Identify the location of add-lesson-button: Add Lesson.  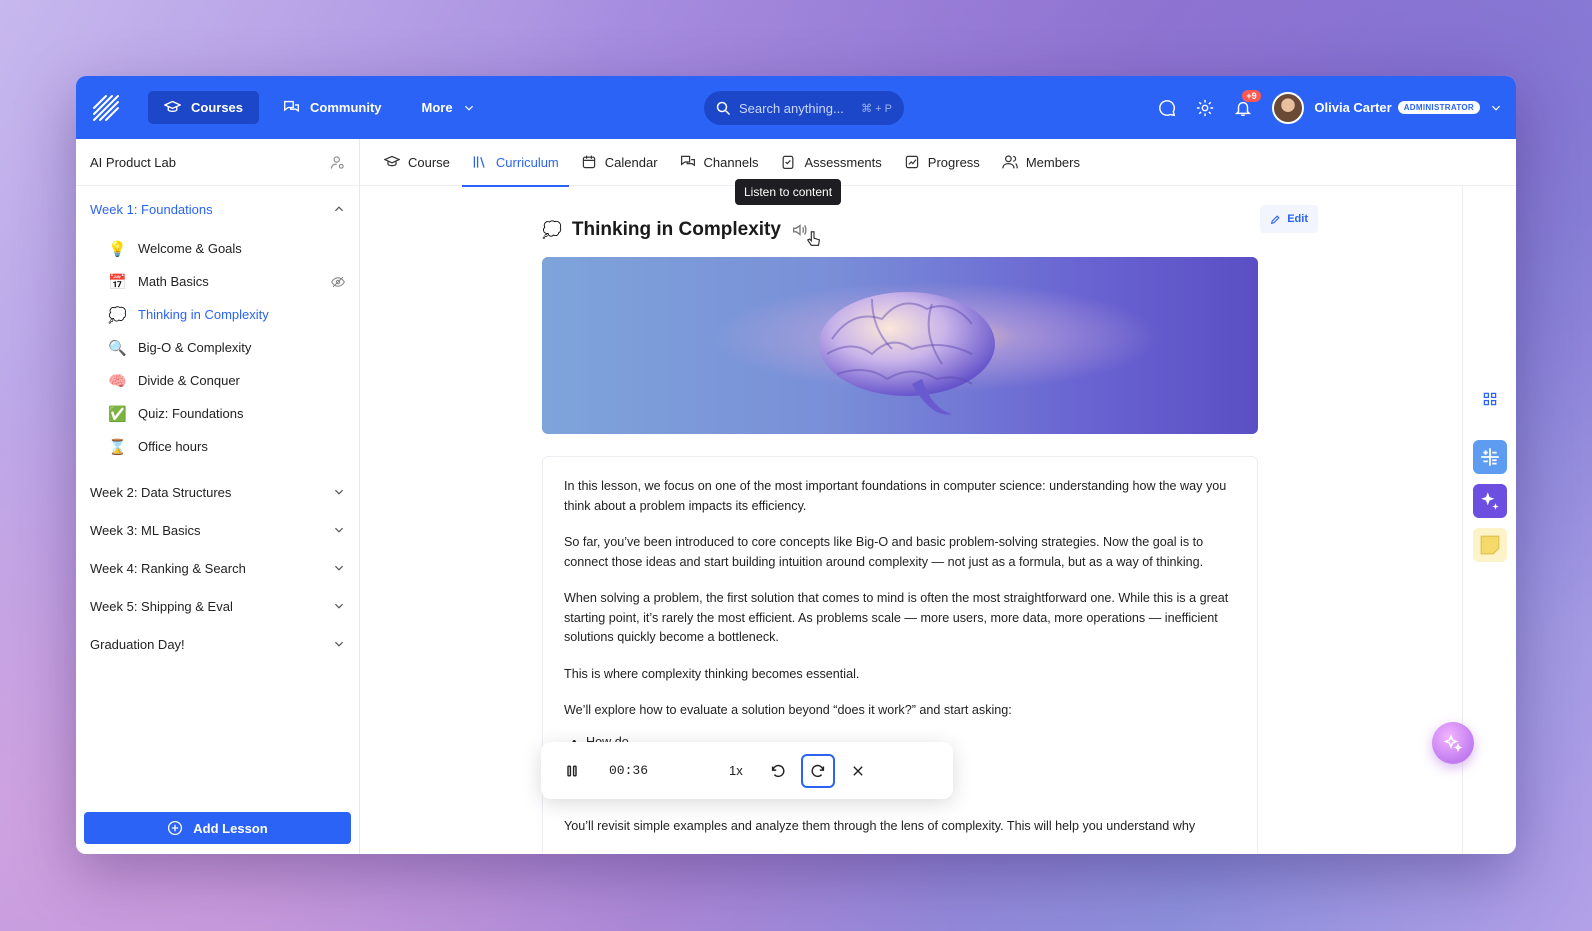
(217, 828).